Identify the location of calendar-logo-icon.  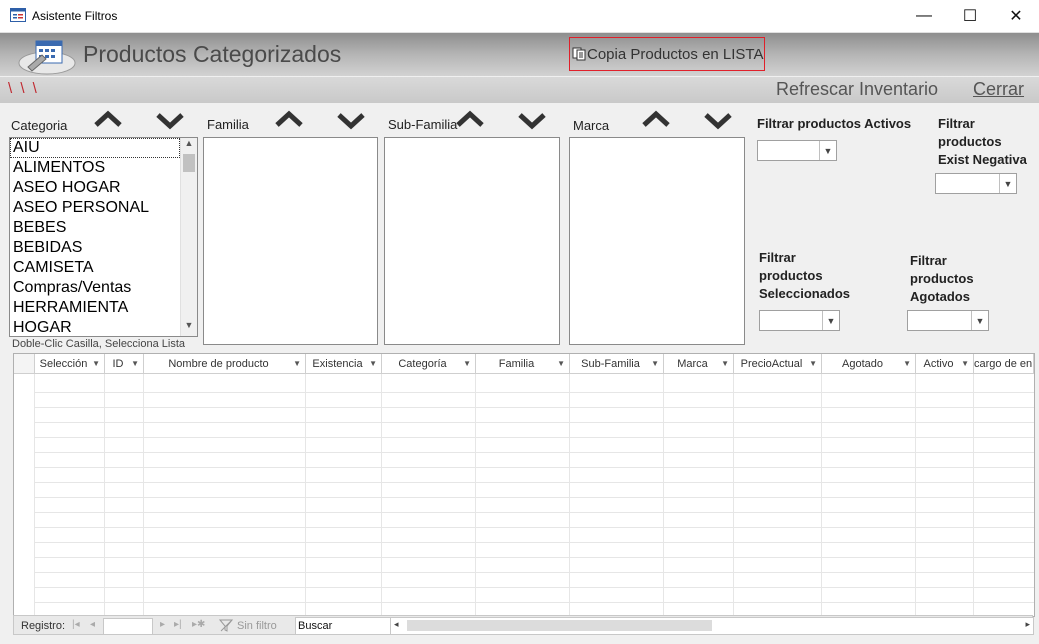
(47, 57).